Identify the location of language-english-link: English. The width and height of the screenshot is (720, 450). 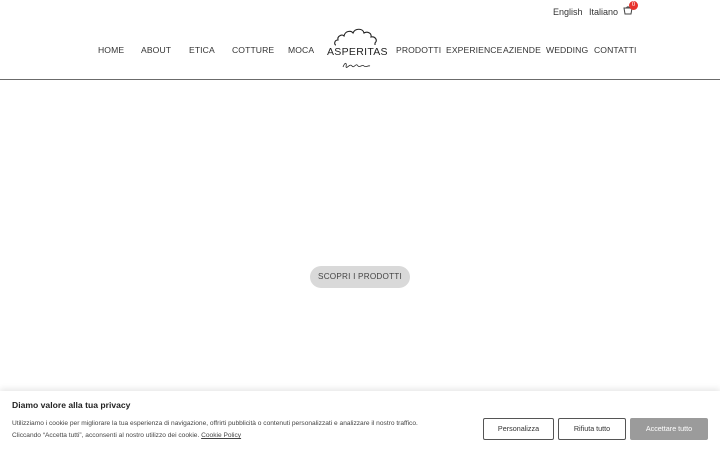
(568, 12).